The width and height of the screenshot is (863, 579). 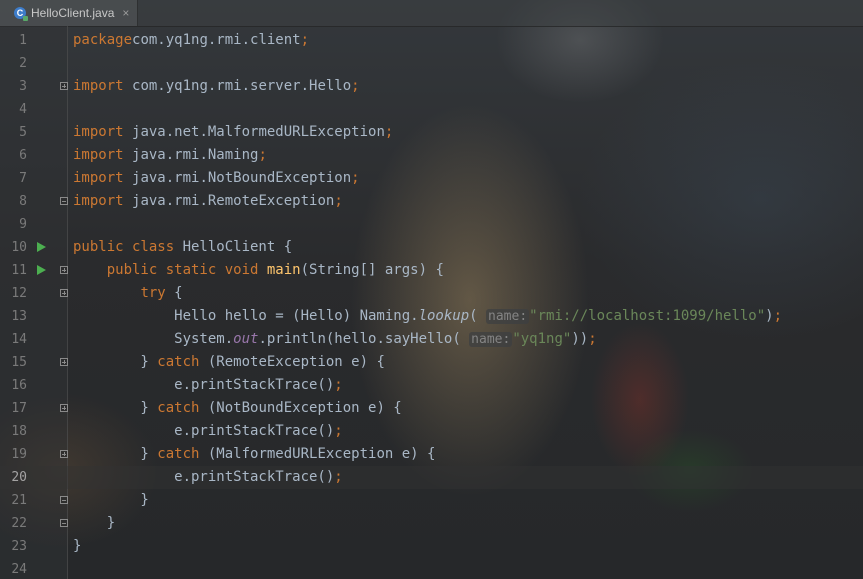 What do you see at coordinates (13, 431) in the screenshot?
I see `line-number: 18` at bounding box center [13, 431].